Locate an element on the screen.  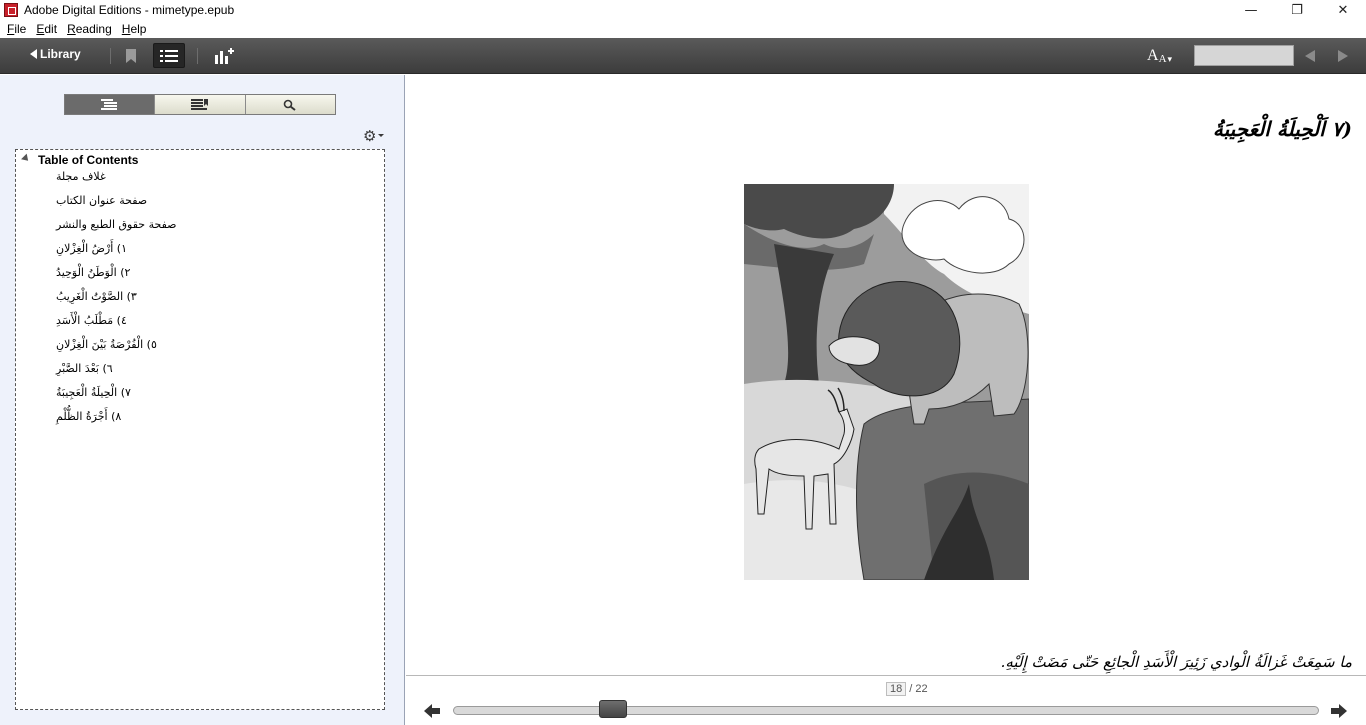
page-indicator: 18 / 22 is located at coordinates (907, 689).